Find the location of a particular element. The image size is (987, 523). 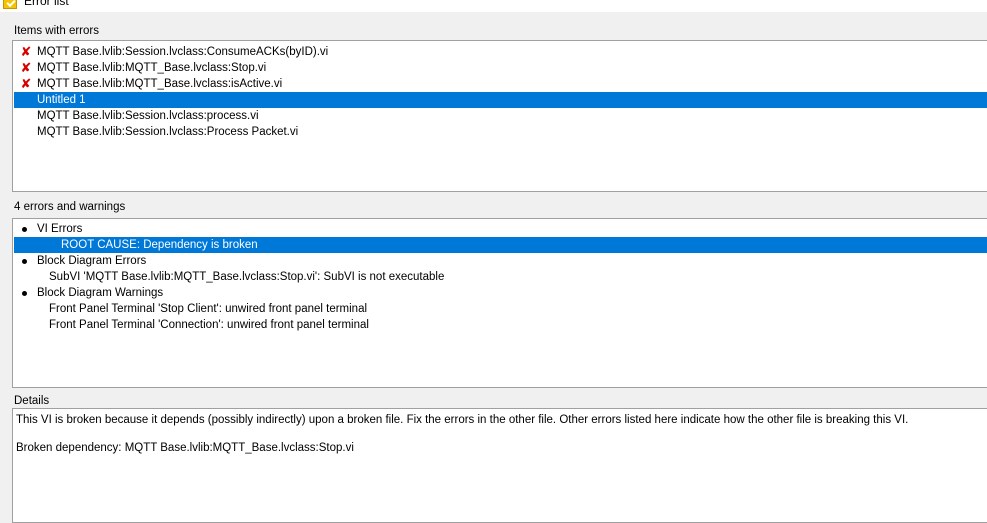

items-section-label: Items with errors is located at coordinates (56, 31).